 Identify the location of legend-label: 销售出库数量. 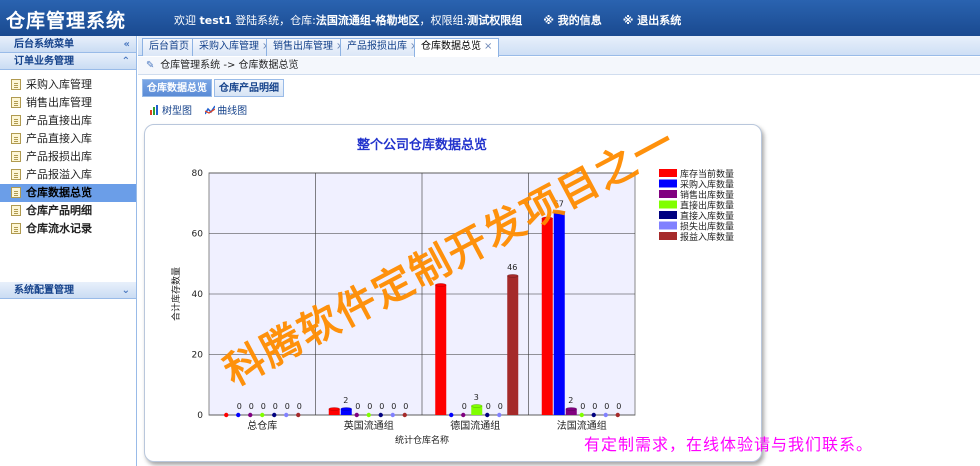
(707, 195).